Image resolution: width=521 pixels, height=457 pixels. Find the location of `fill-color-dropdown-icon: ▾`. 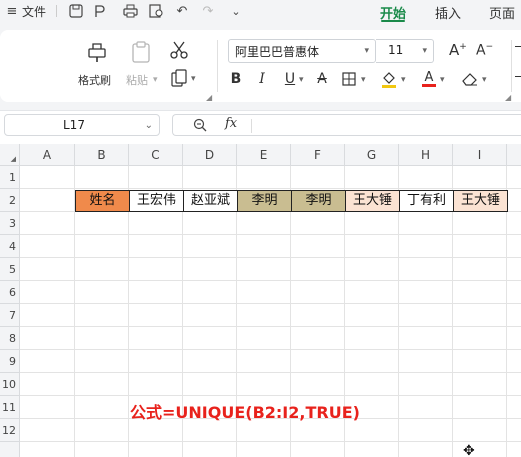

fill-color-dropdown-icon: ▾ is located at coordinates (403, 80).